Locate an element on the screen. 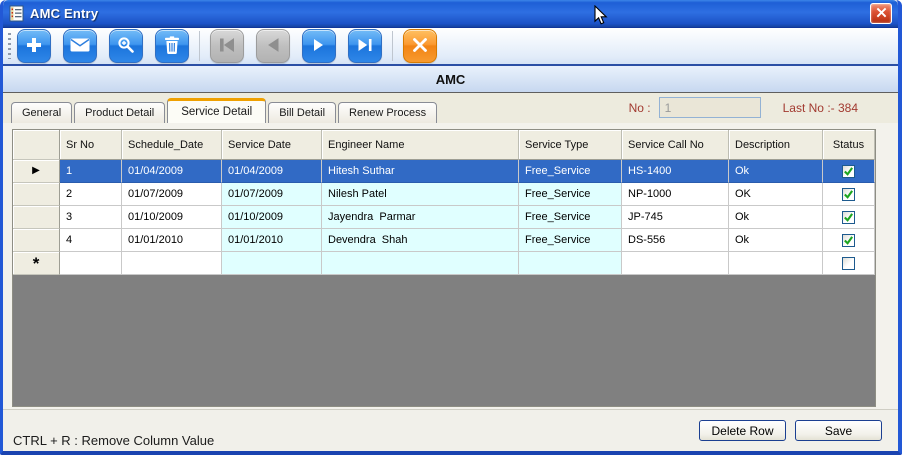  grid-cell: JP-745 is located at coordinates (675, 217).